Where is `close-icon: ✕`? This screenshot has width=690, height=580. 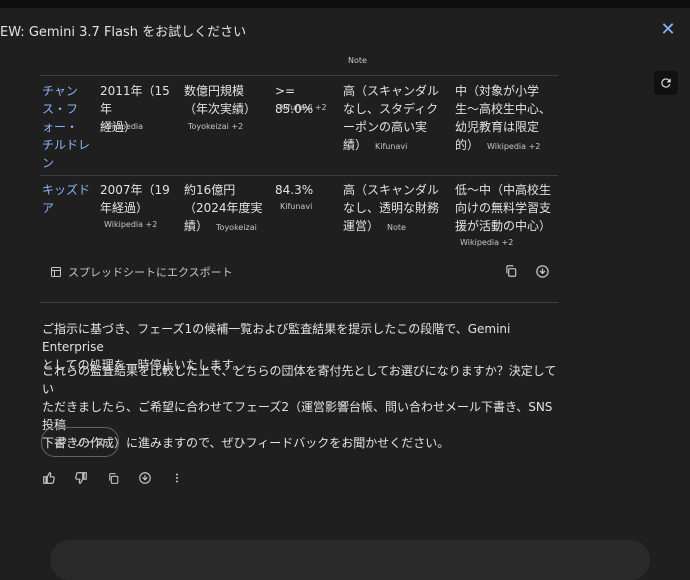
close-icon: ✕ is located at coordinates (668, 29).